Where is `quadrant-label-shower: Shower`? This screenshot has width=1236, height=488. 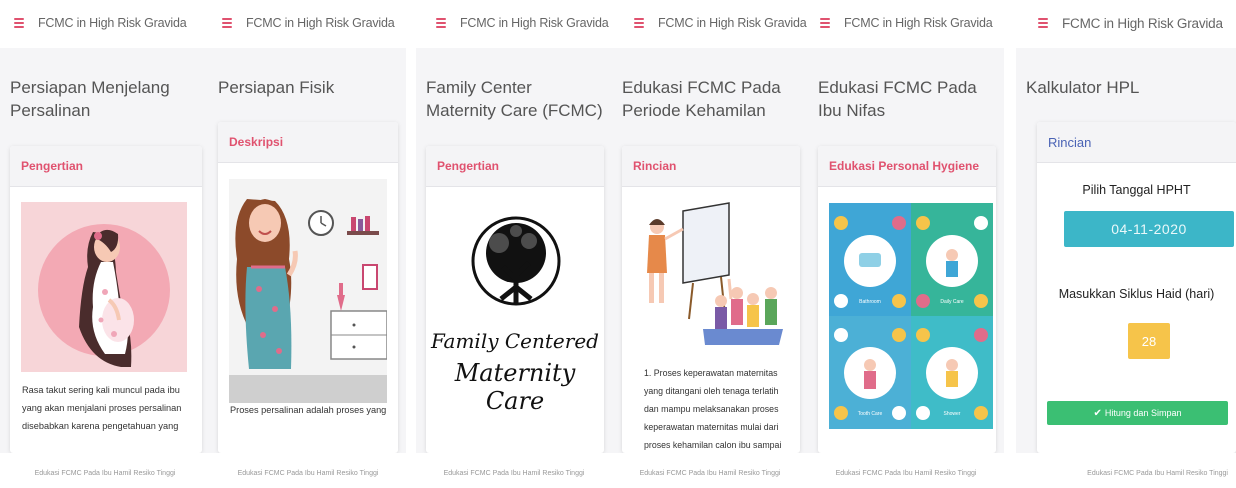
quadrant-label-shower: Shower is located at coordinates (952, 414).